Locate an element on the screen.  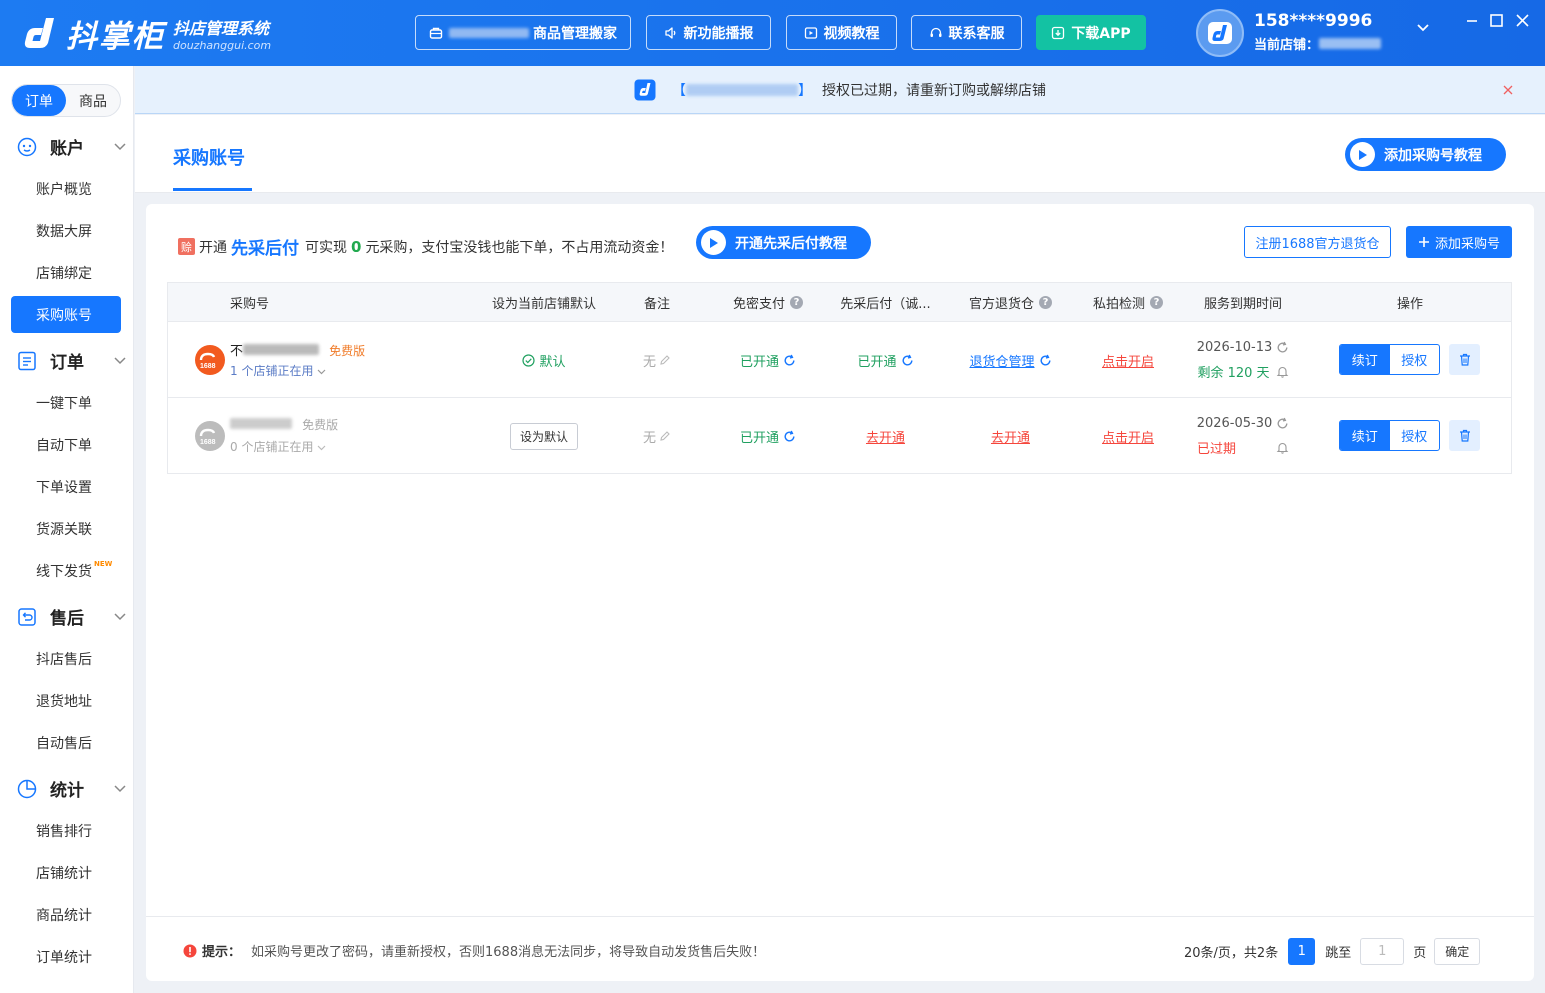
return-warehouse-manage-link: 退货仓管理 is located at coordinates (1001, 360).